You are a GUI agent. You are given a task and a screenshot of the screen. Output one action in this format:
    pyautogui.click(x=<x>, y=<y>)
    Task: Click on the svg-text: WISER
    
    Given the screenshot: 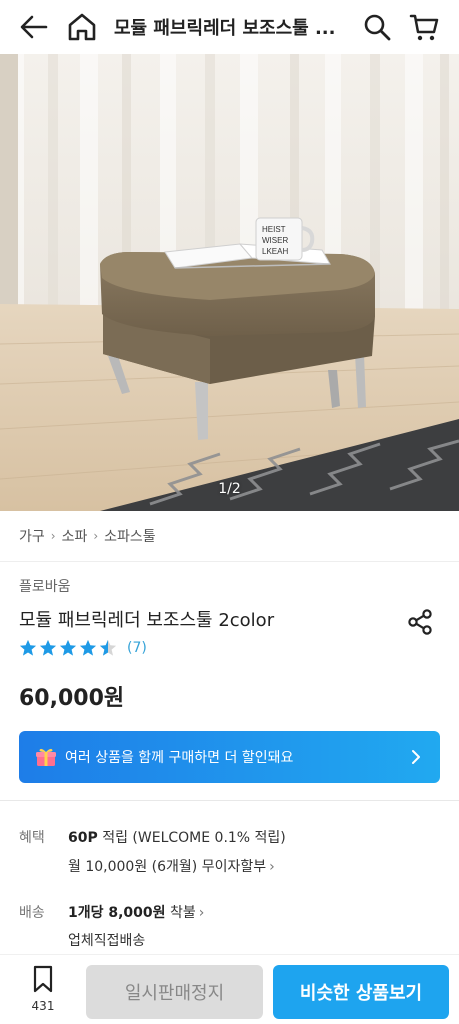 What is the action you would take?
    pyautogui.click(x=275, y=240)
    